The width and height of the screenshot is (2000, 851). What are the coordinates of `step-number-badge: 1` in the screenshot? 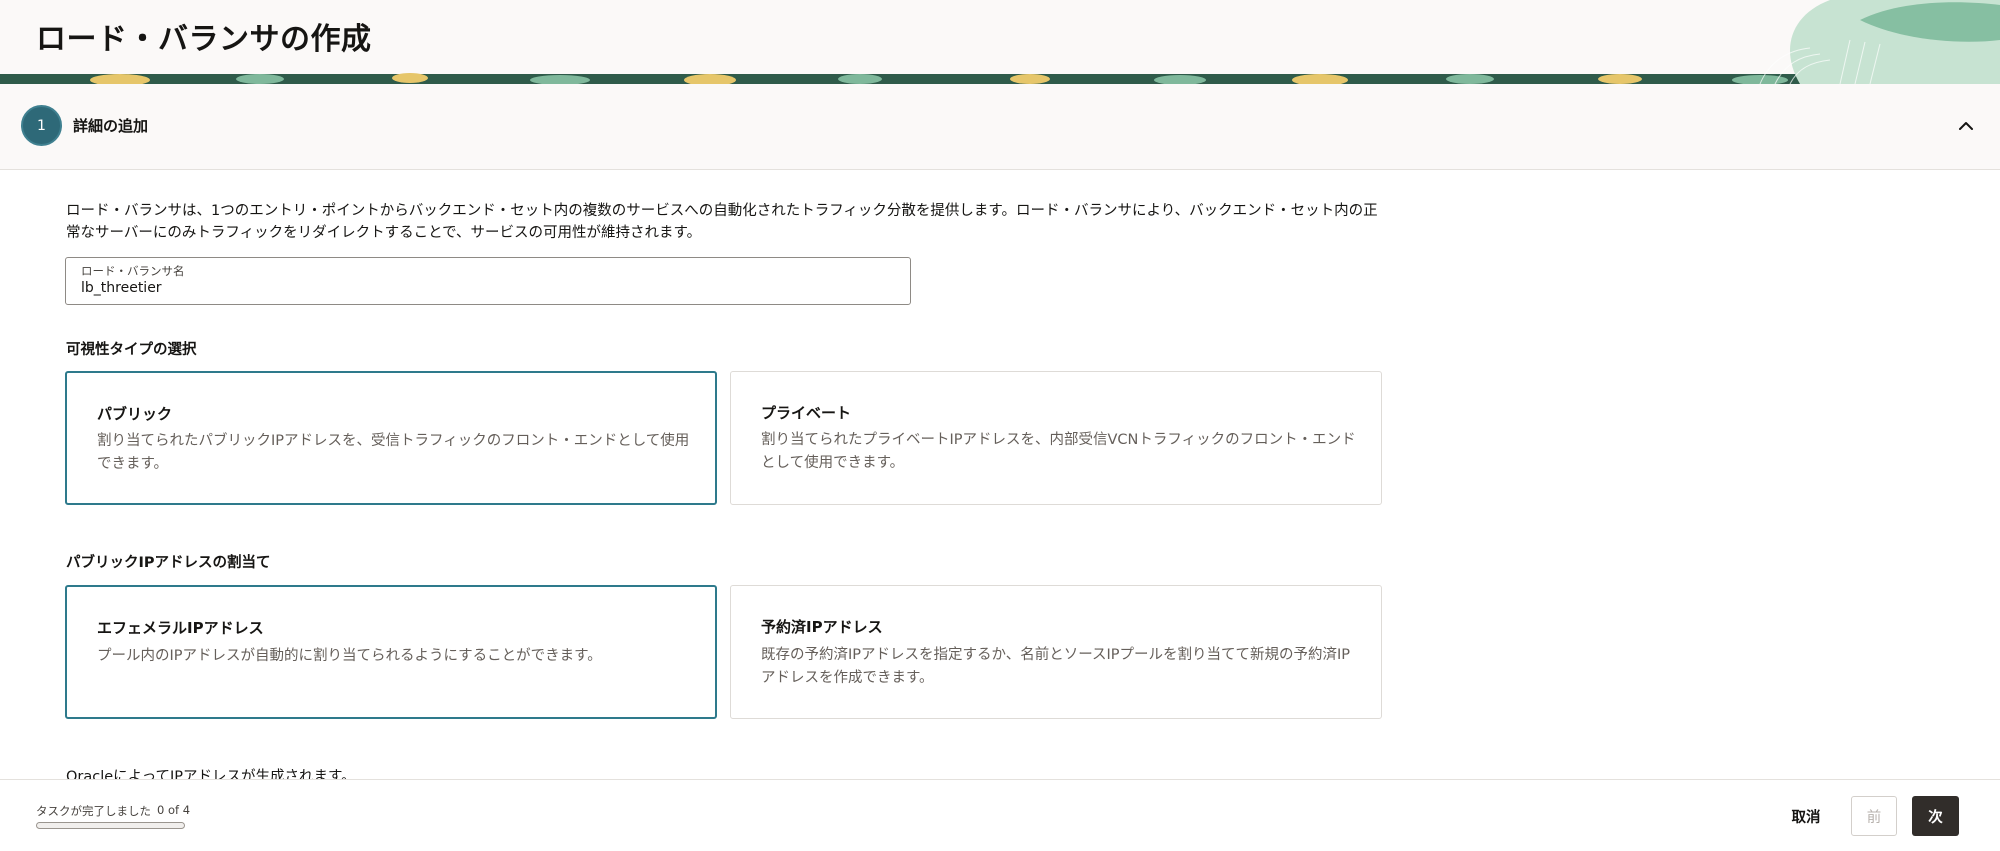 It's located at (41, 125).